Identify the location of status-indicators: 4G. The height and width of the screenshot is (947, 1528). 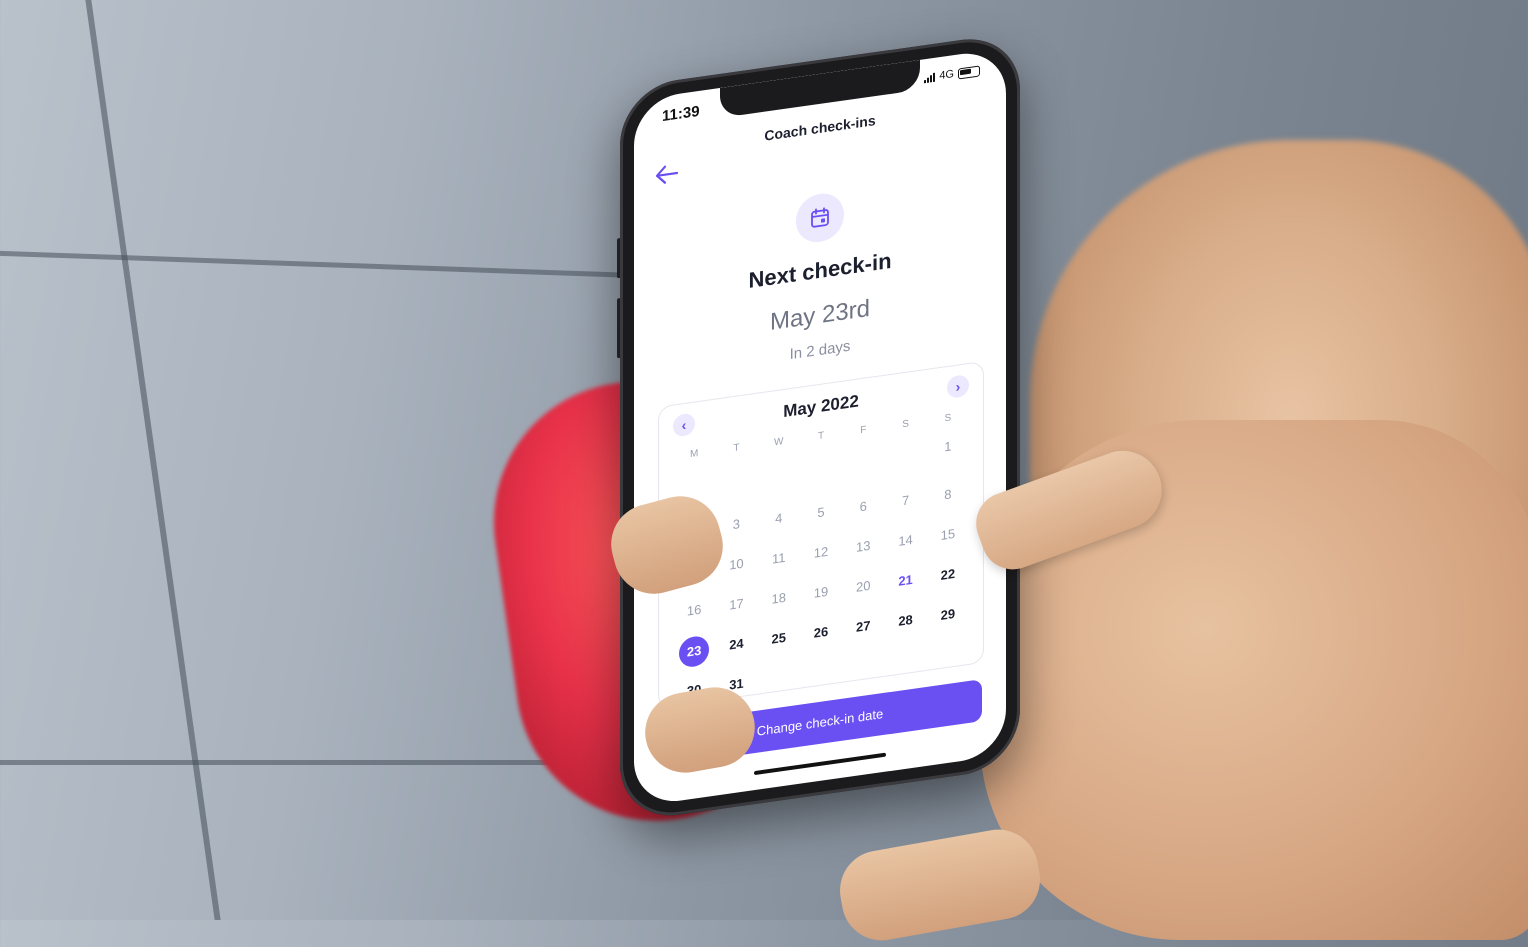
(952, 74).